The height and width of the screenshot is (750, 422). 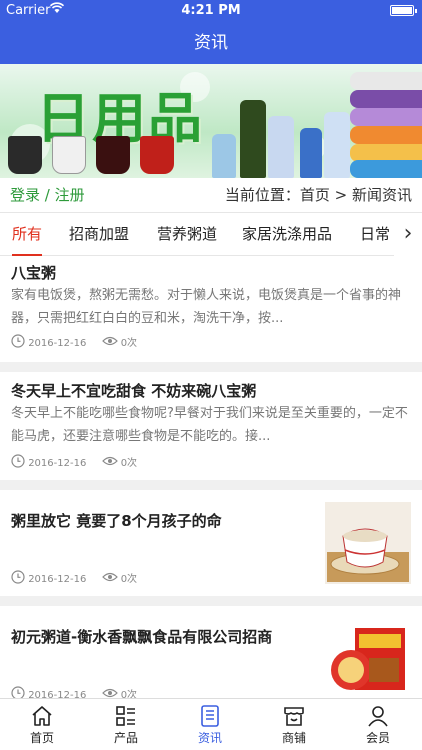 I want to click on tab-nutrition-porridge: 营养粥道, so click(x=187, y=234).